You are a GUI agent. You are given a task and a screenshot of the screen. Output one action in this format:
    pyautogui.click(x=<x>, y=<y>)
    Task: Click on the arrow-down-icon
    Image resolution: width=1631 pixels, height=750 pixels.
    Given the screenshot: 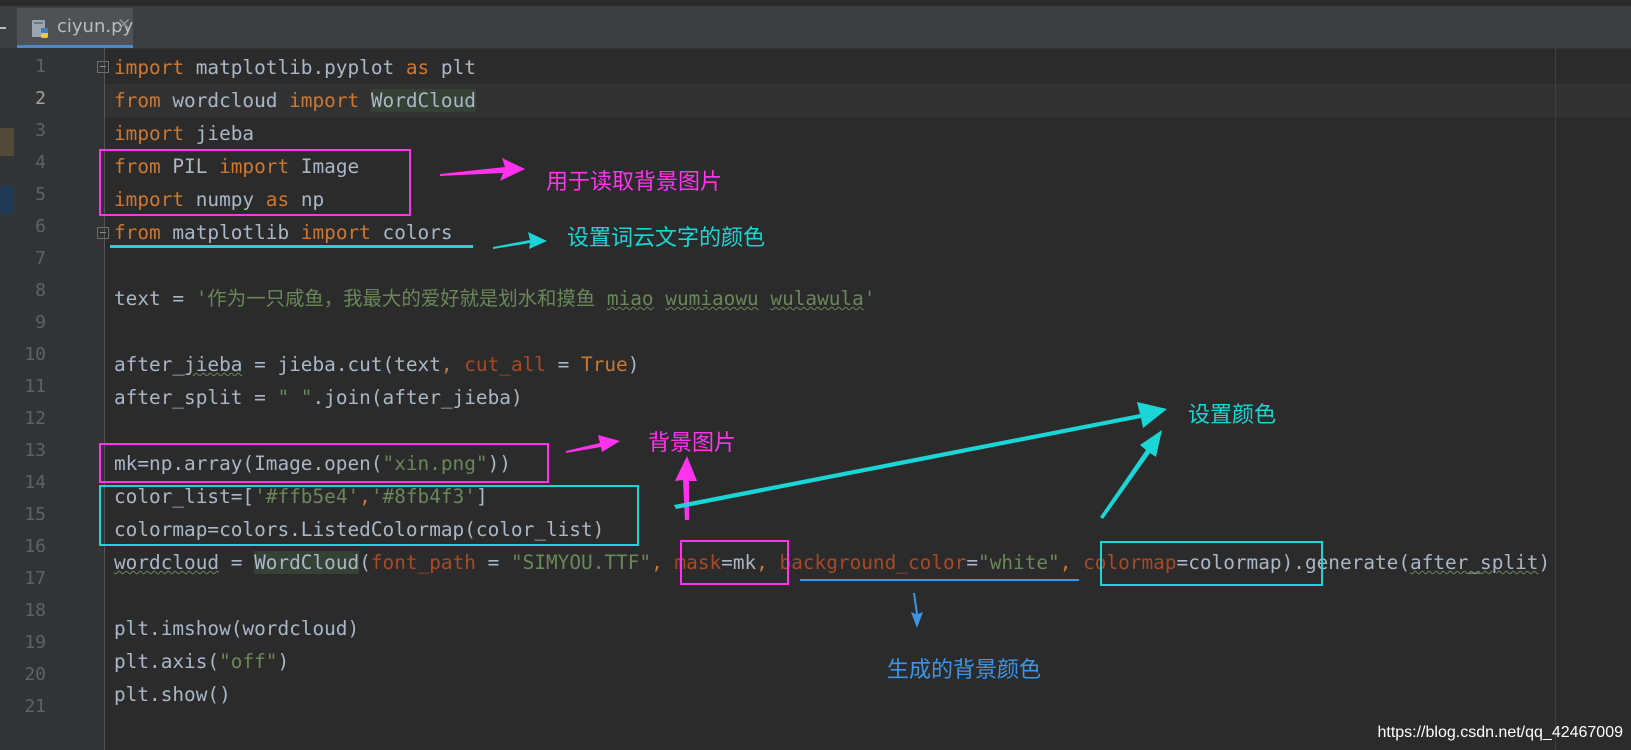 What is the action you would take?
    pyautogui.click(x=917, y=610)
    